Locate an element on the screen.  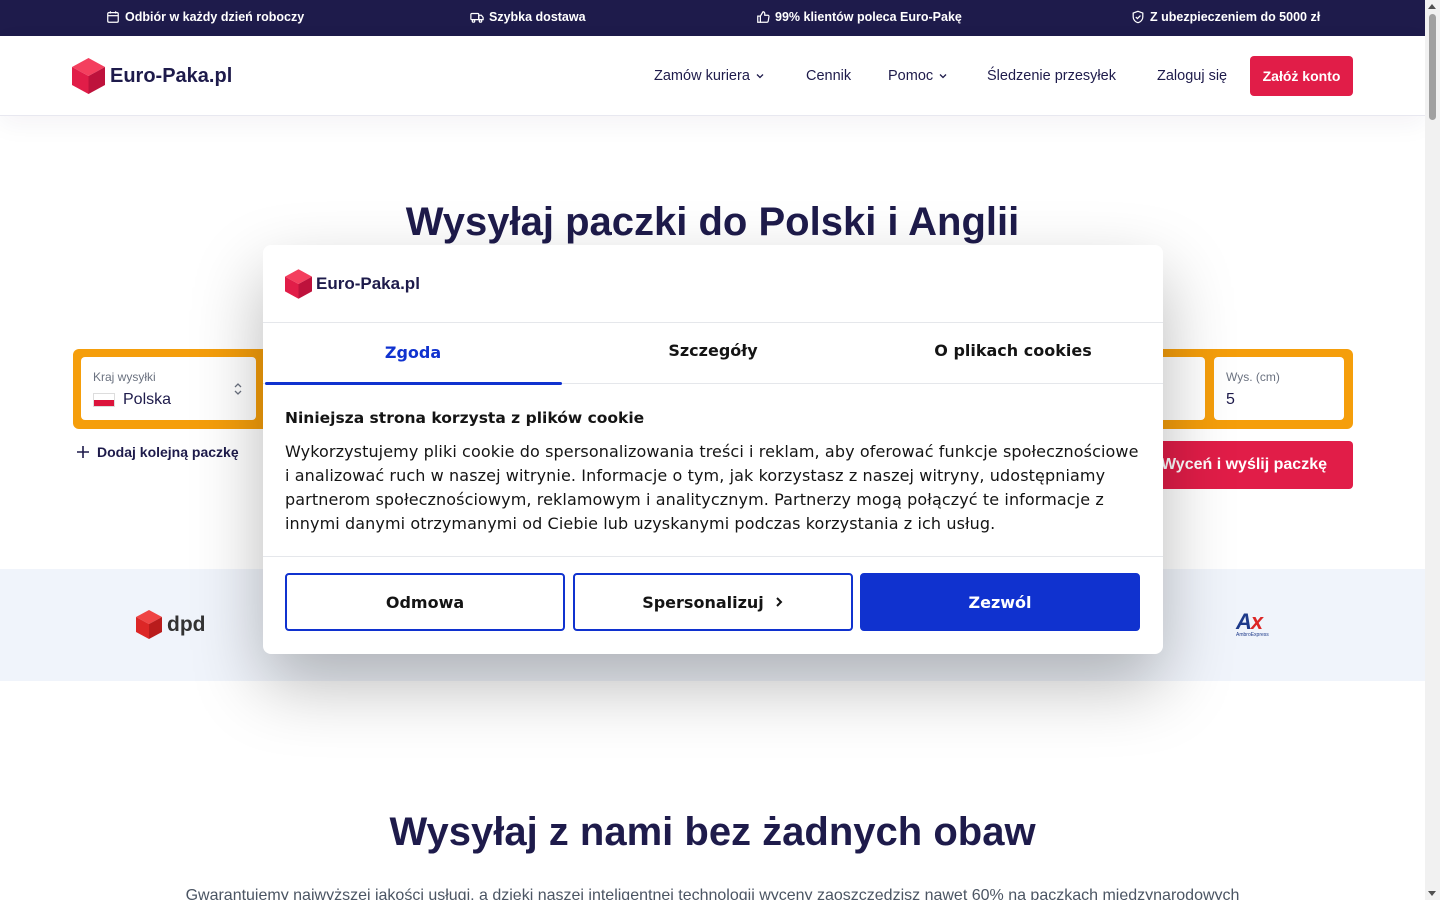
customize-button: Spersonalizuj is located at coordinates (713, 602).